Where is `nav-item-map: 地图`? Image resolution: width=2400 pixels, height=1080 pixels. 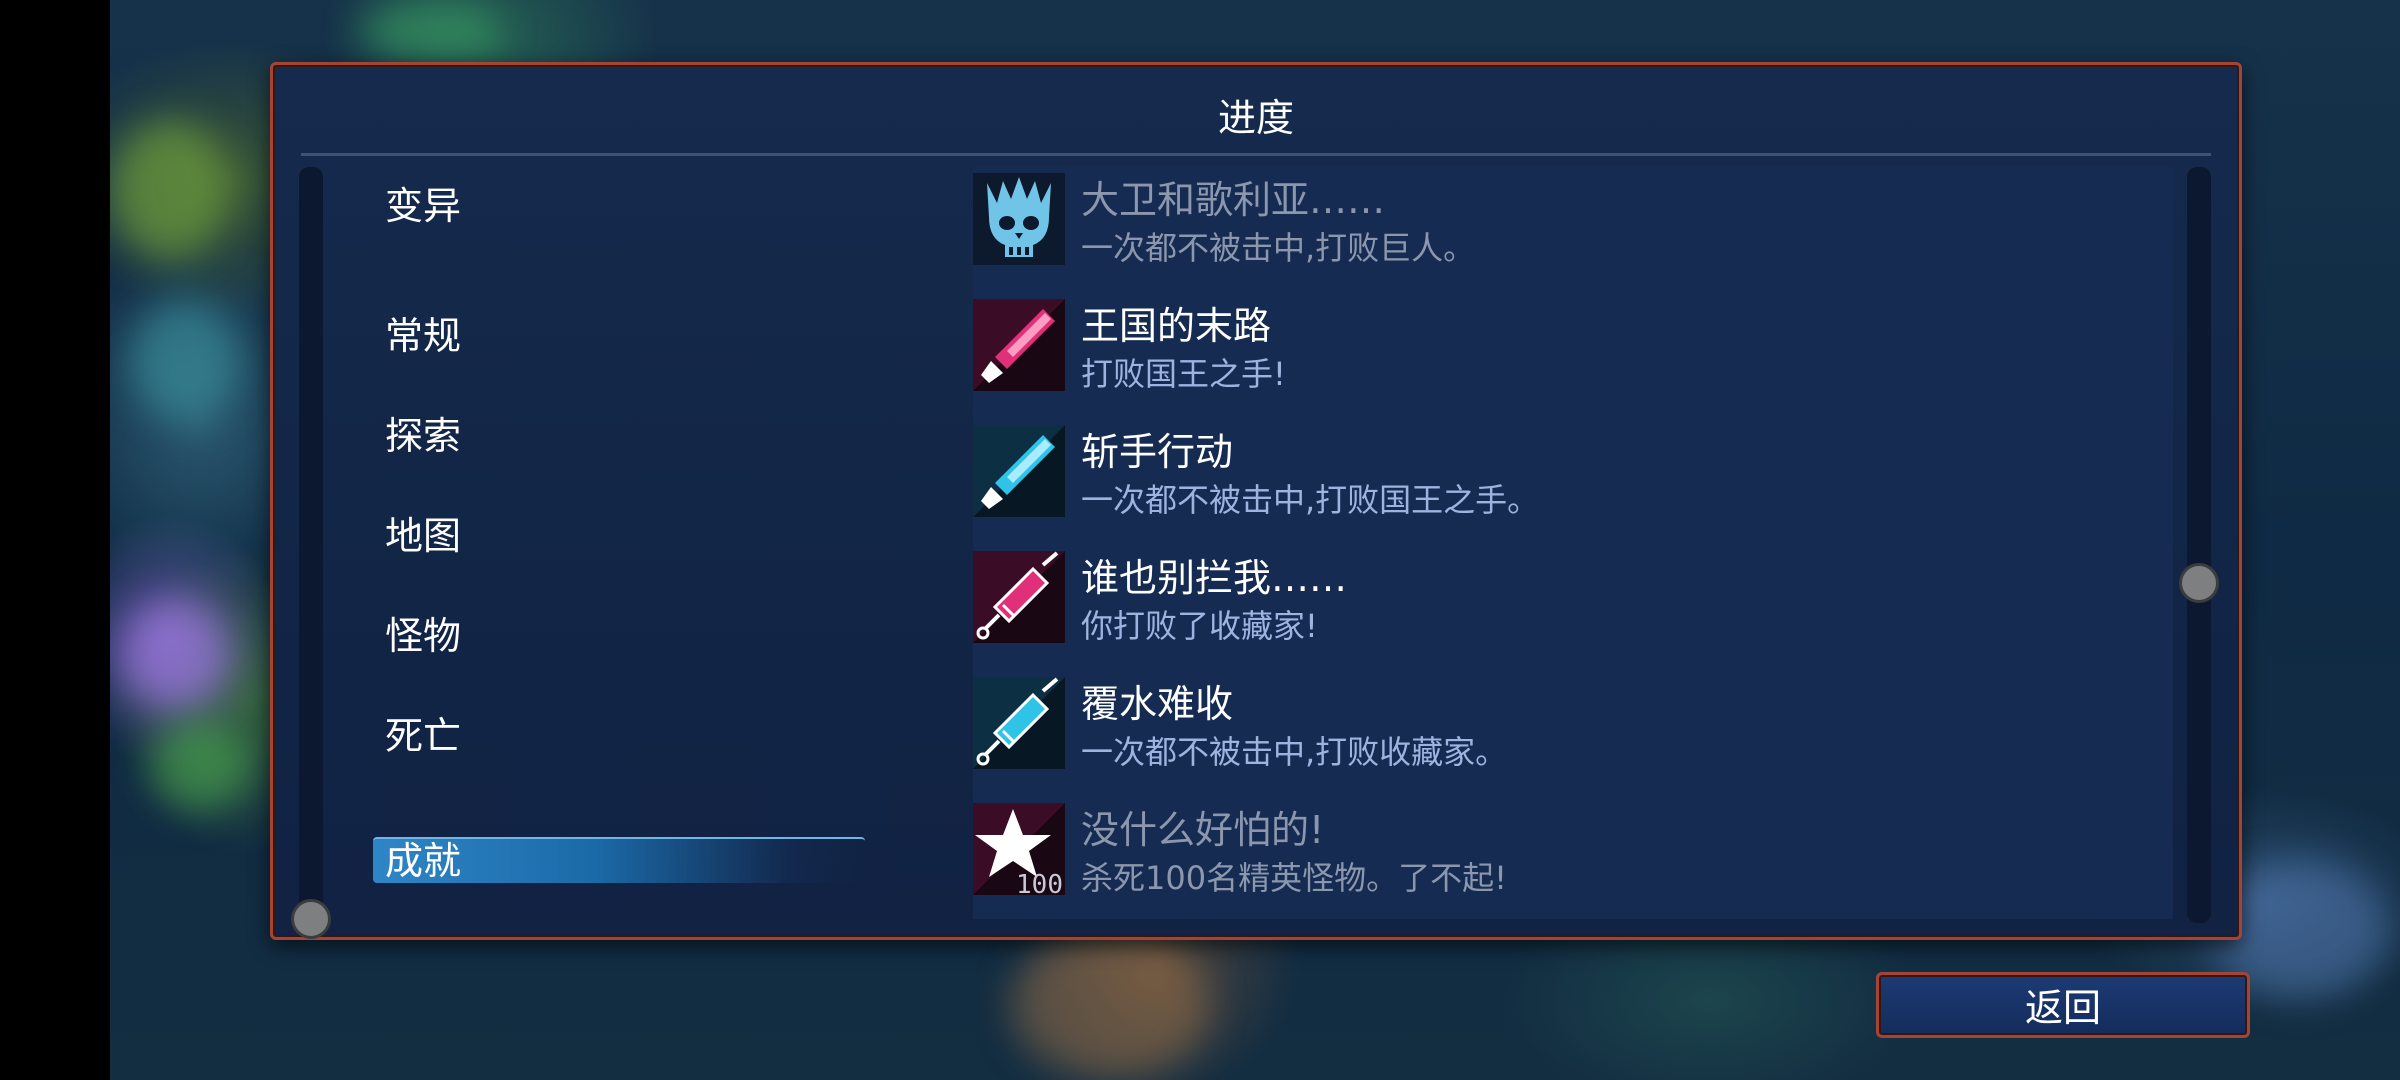 nav-item-map: 地图 is located at coordinates (423, 532).